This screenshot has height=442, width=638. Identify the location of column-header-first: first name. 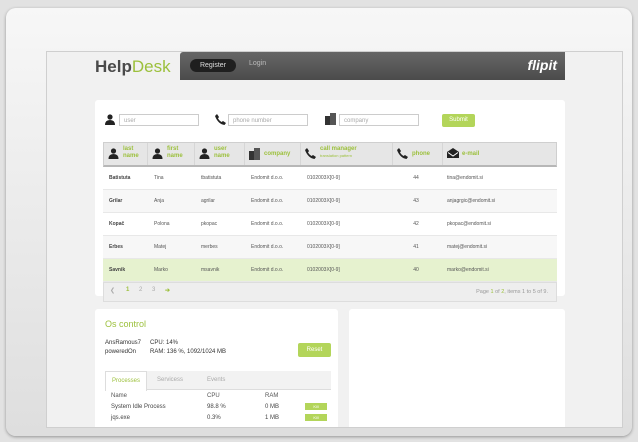
(171, 154).